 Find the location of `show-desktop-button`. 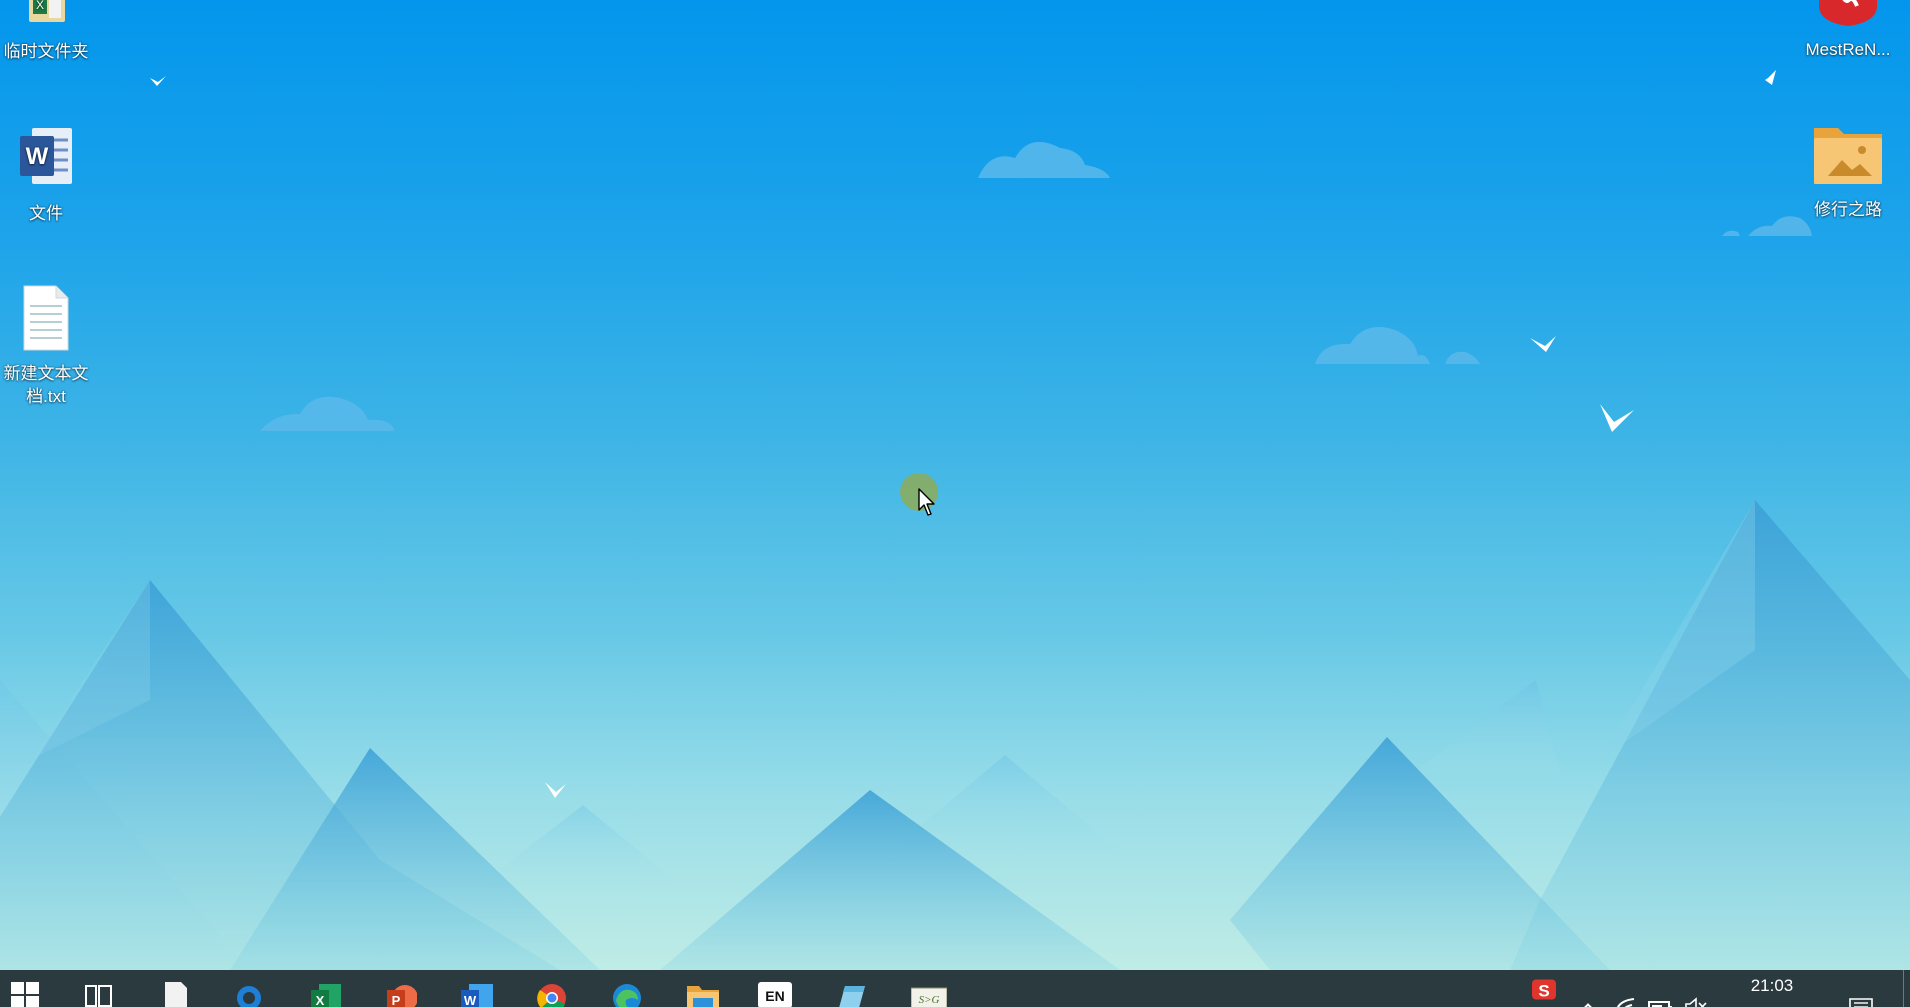

show-desktop-button is located at coordinates (1906, 988).